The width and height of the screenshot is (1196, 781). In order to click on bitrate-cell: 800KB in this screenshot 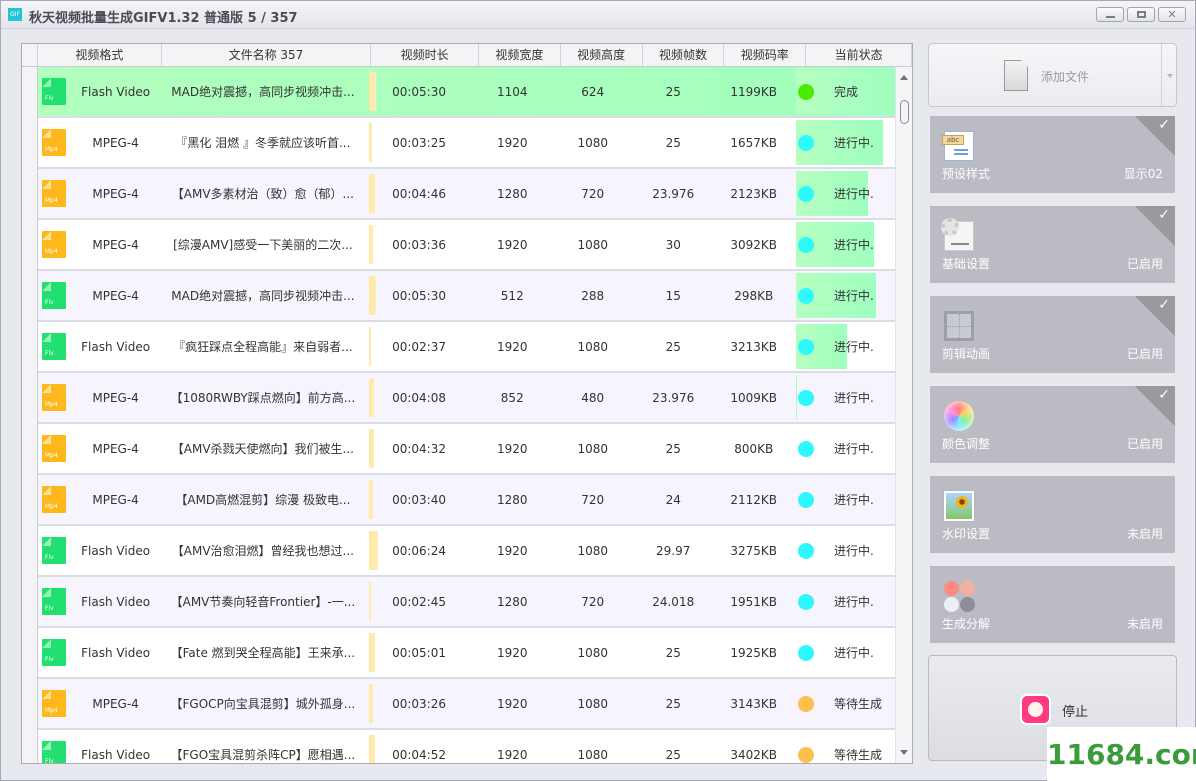, I will do `click(754, 448)`.